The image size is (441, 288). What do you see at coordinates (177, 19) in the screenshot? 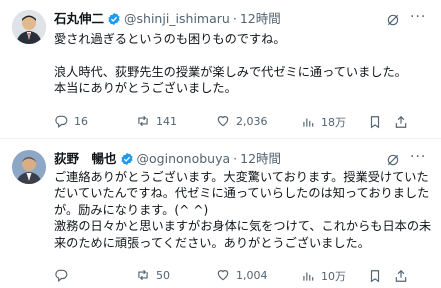
I see `user-handle: @shinji_ishimaru` at bounding box center [177, 19].